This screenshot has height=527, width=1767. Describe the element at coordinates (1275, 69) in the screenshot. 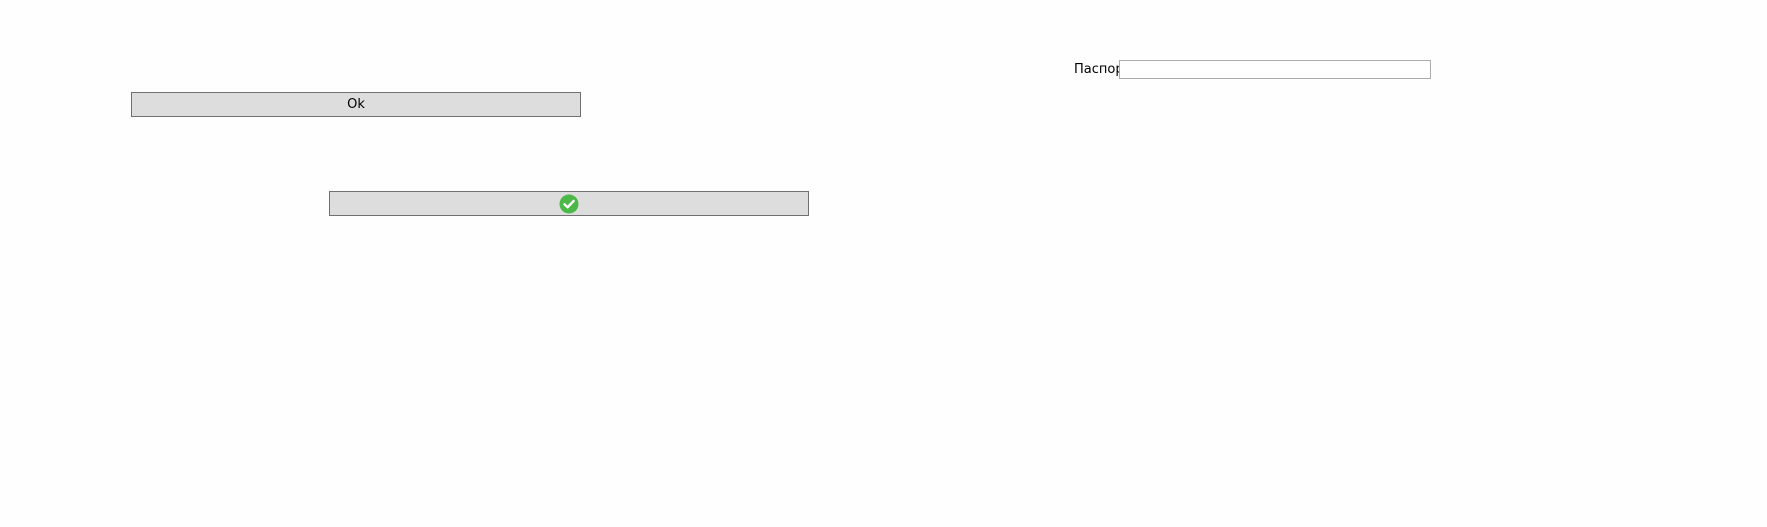

I see `passport-input` at that location.